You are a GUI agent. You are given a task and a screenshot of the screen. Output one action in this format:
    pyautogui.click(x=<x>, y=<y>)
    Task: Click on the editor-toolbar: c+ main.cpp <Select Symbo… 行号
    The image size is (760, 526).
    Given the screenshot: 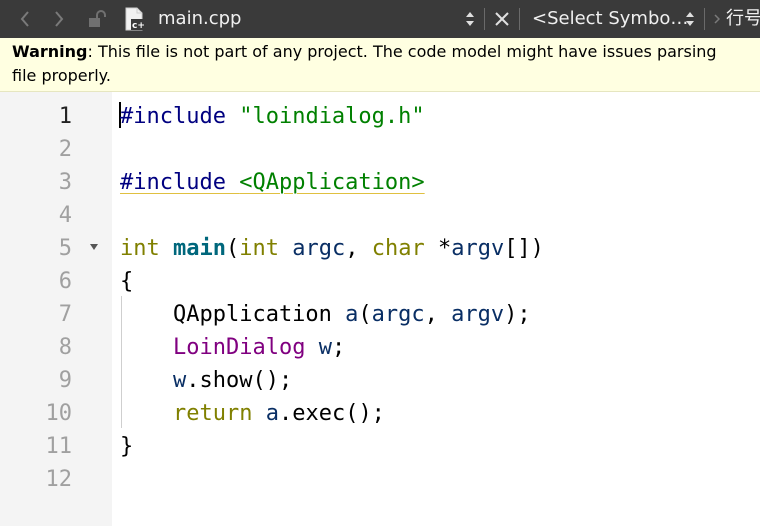 What is the action you would take?
    pyautogui.click(x=380, y=19)
    